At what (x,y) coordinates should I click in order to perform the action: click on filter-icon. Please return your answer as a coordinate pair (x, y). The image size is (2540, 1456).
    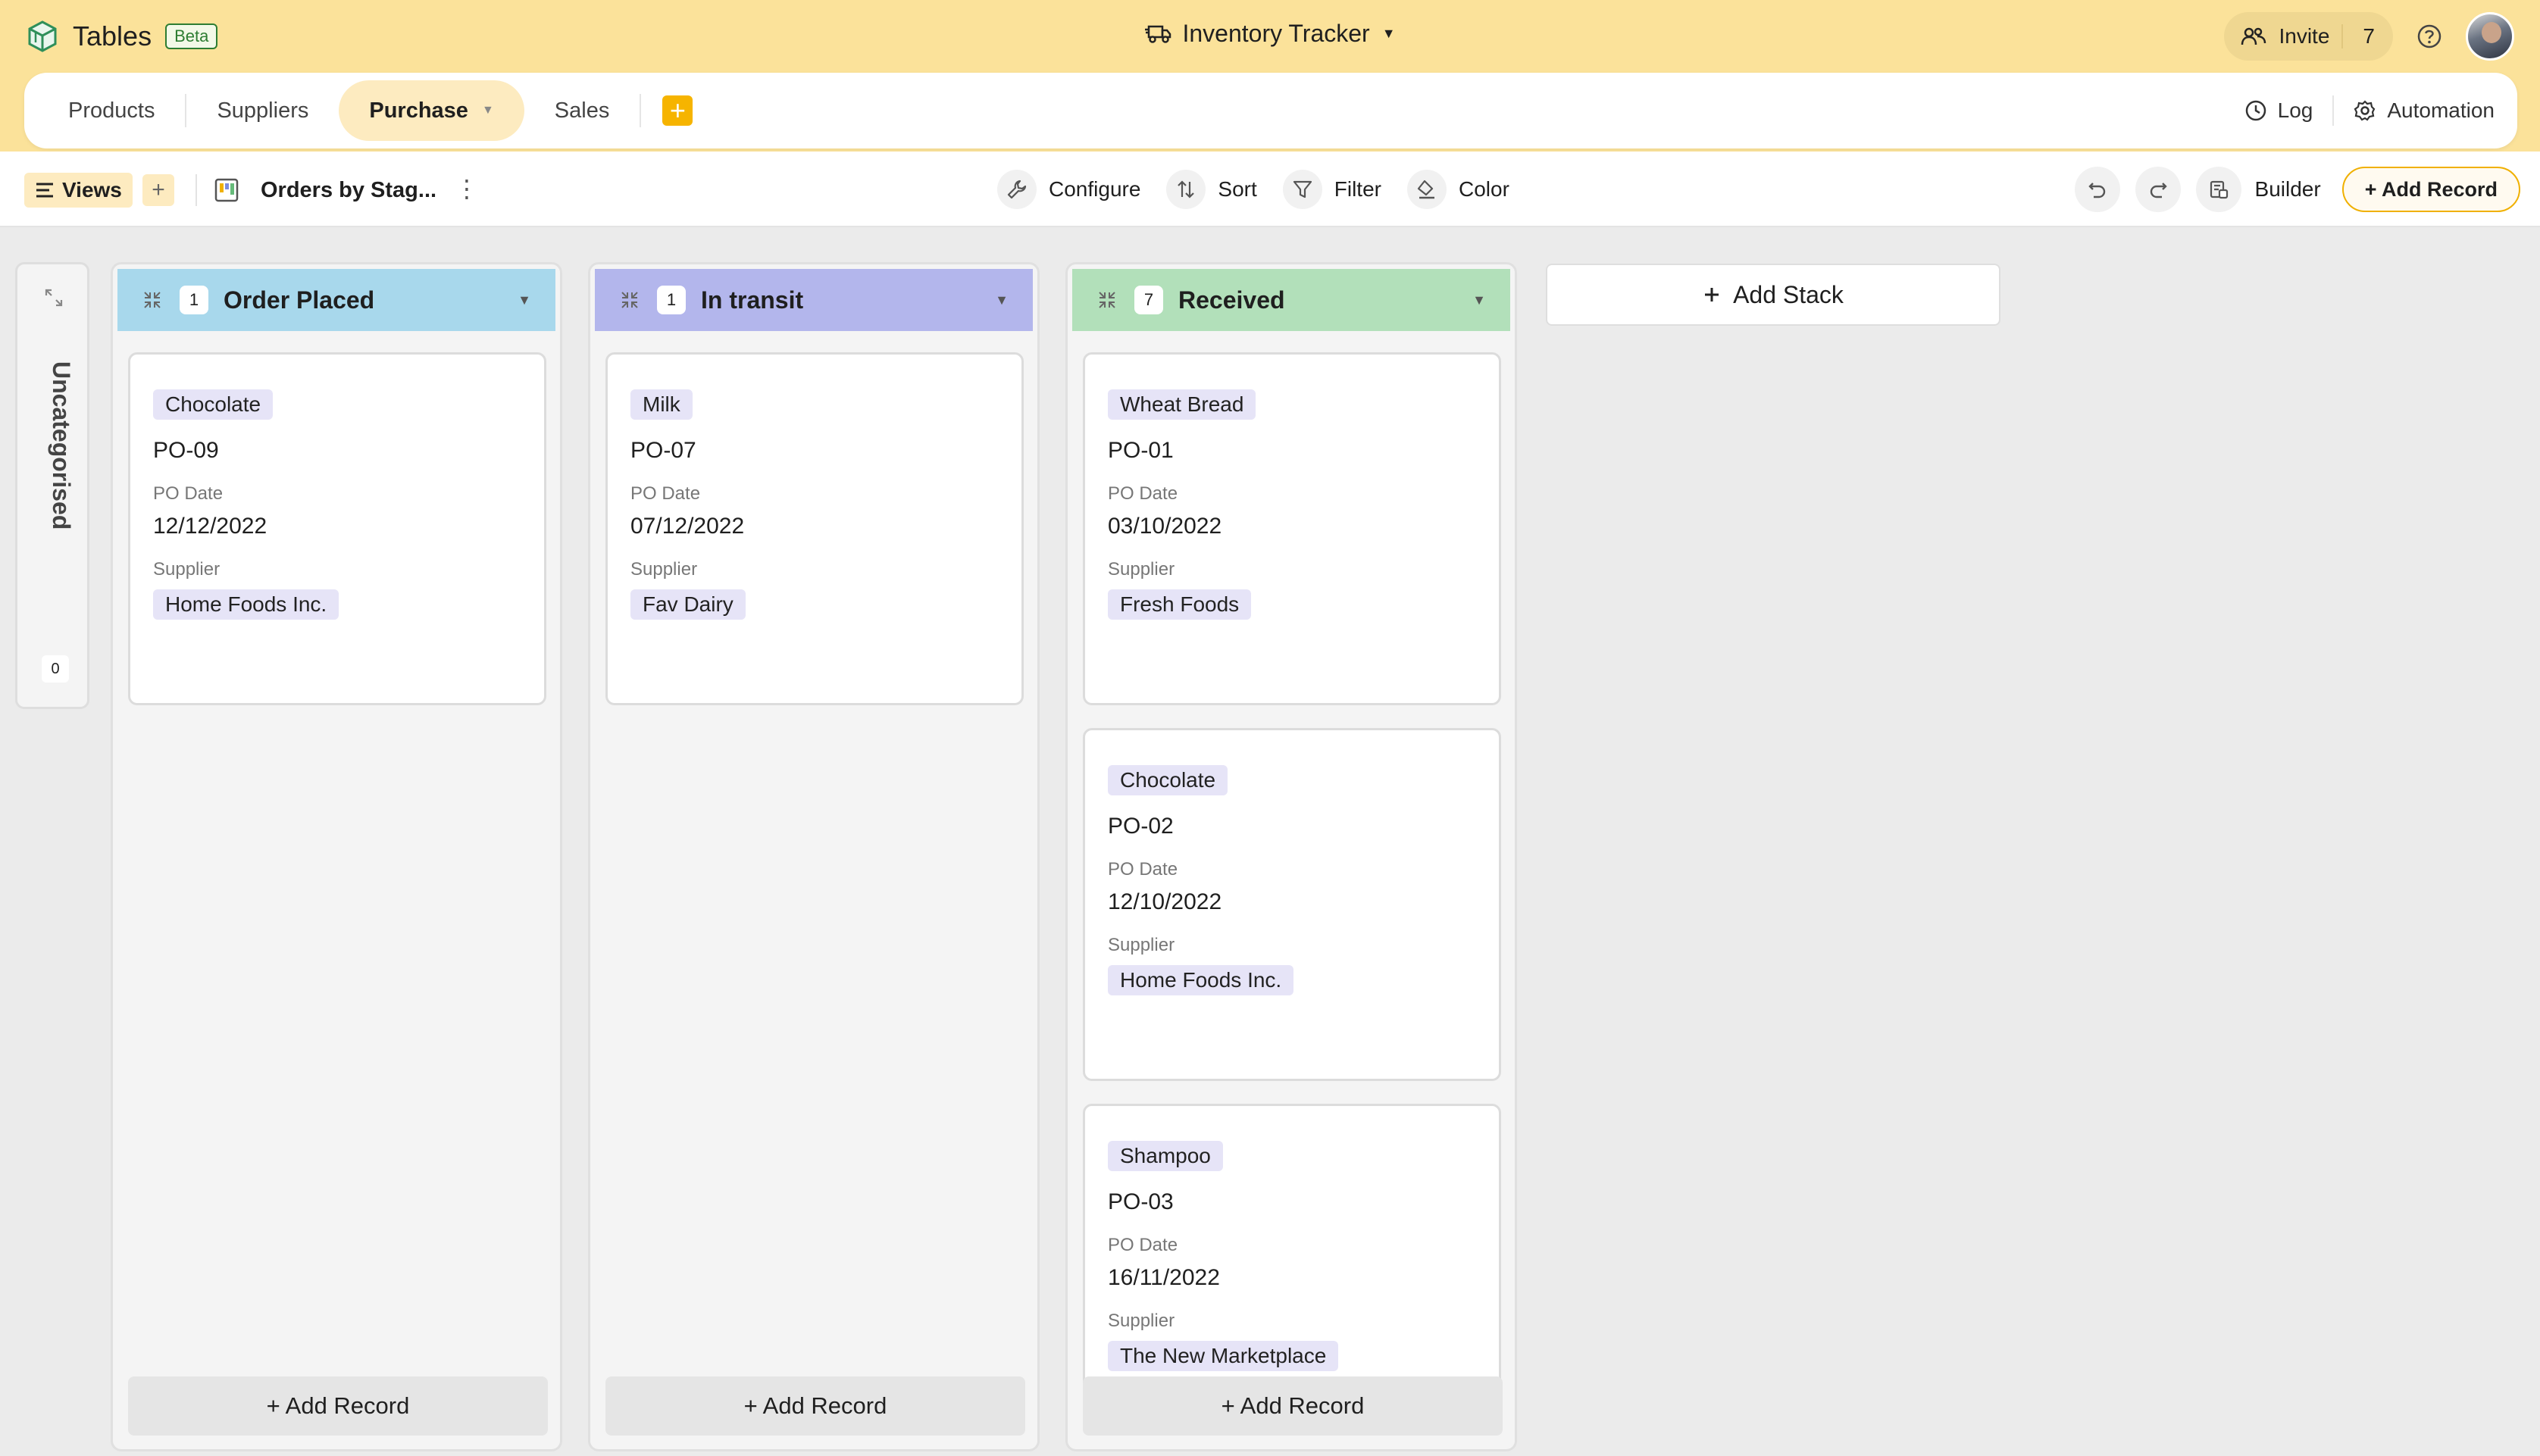
    Looking at the image, I should click on (1302, 189).